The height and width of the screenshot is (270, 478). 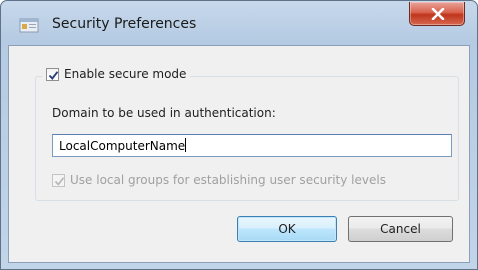 What do you see at coordinates (125, 74) in the screenshot?
I see `enable-secure-mode-label: Enable secure mode` at bounding box center [125, 74].